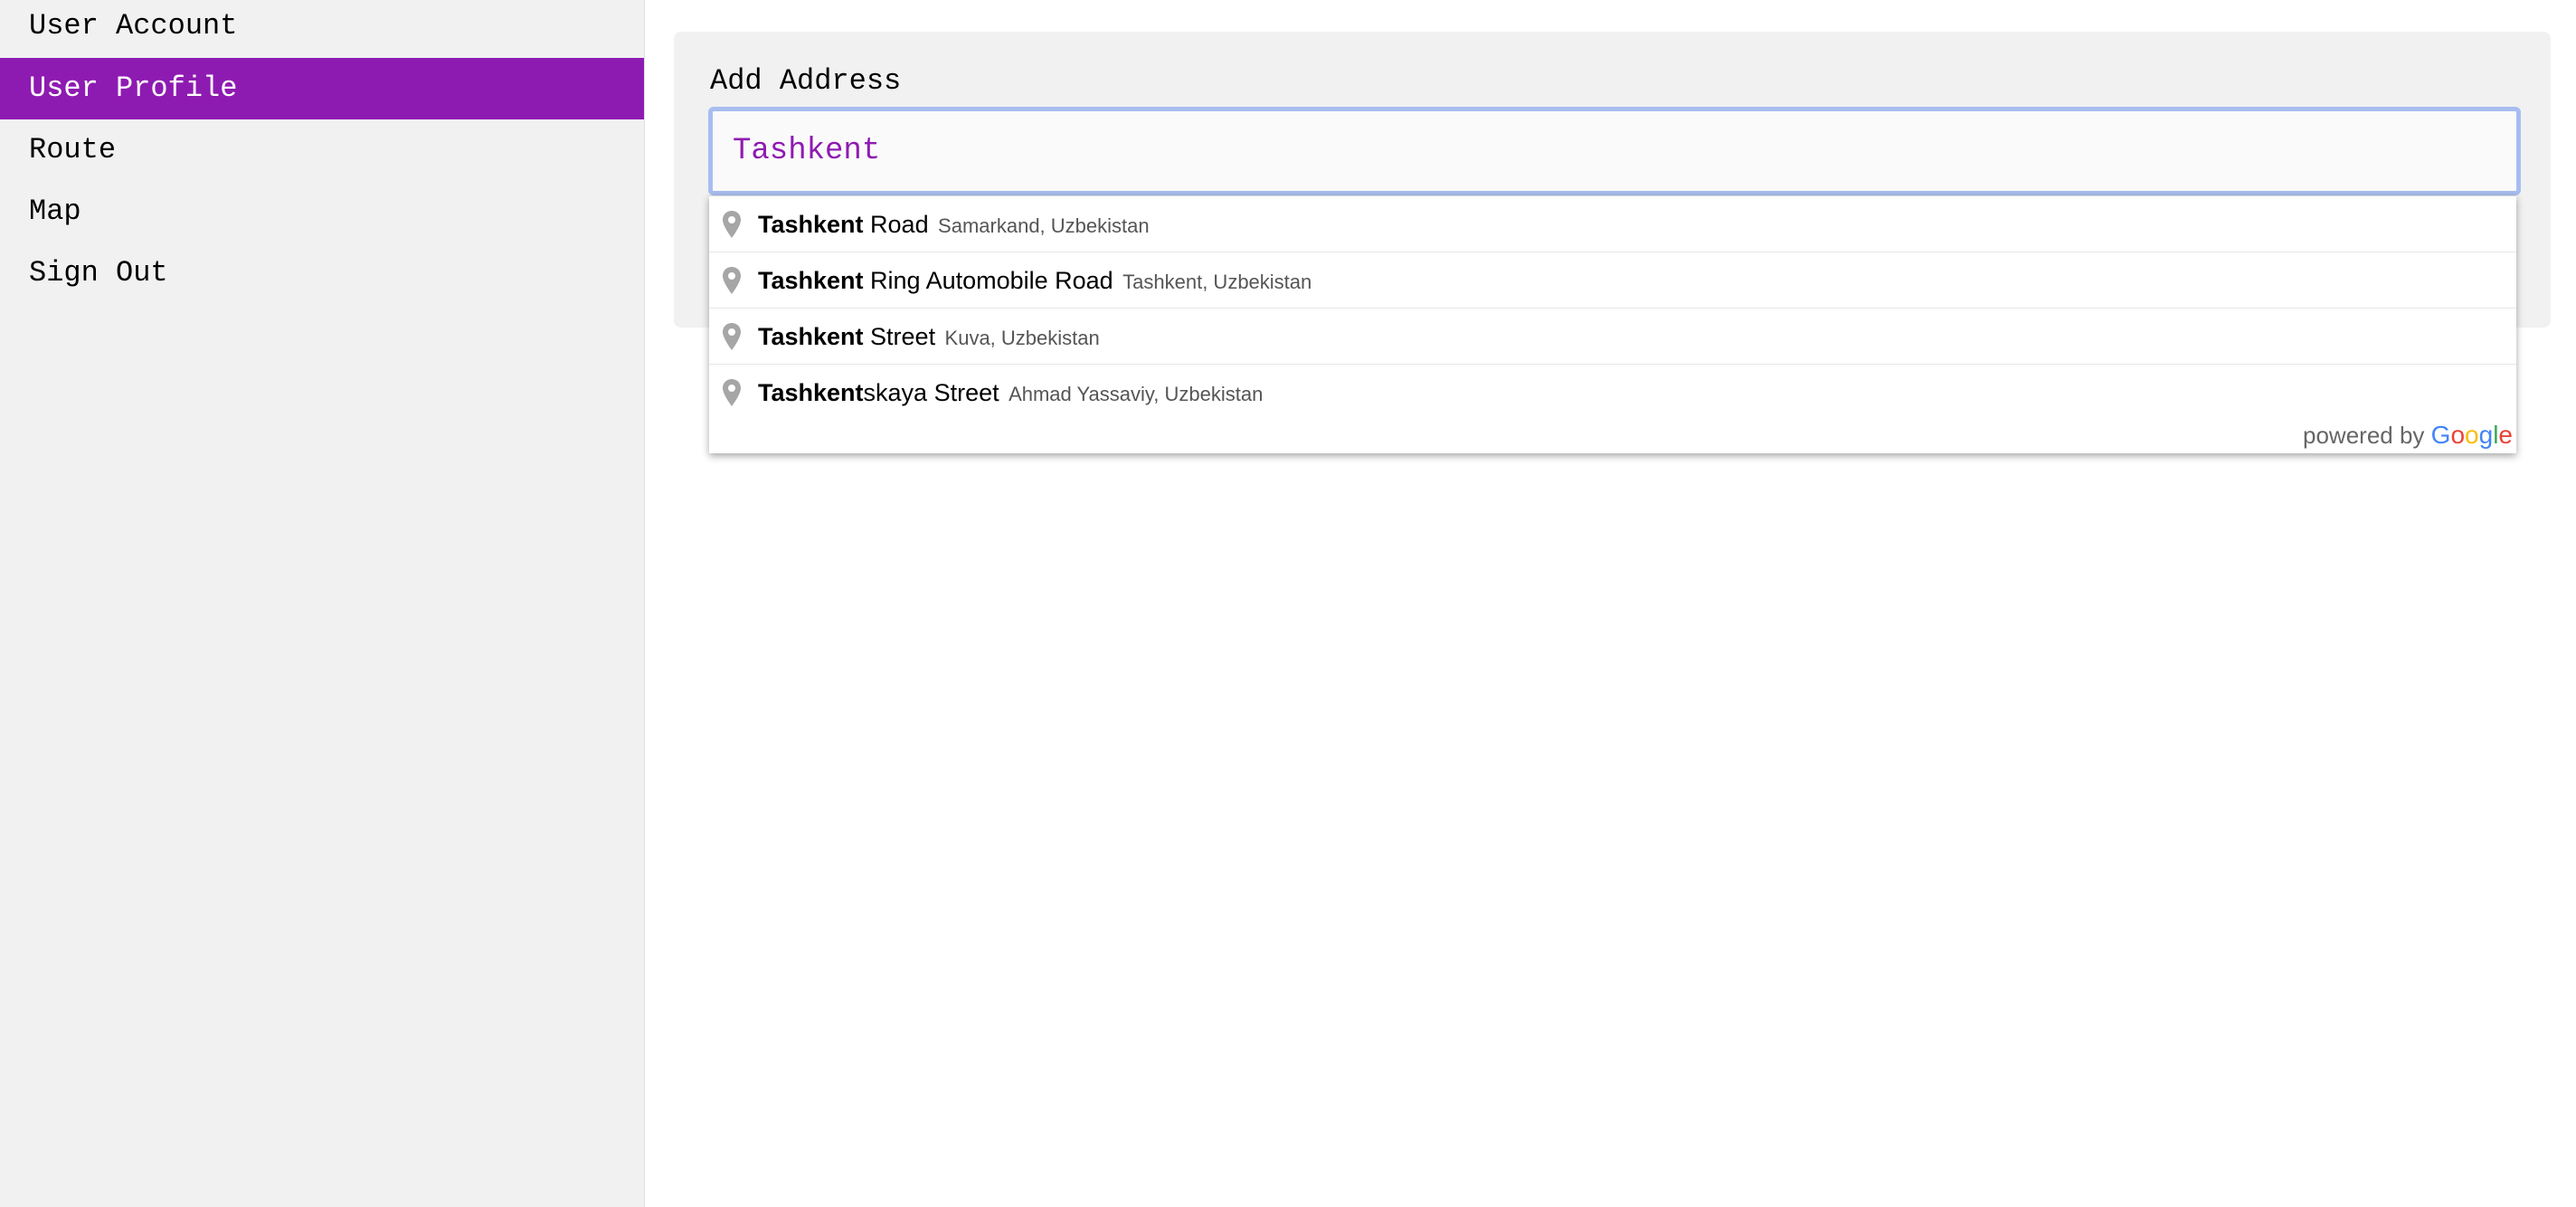 This screenshot has width=2576, height=1207. Describe the element at coordinates (899, 336) in the screenshot. I see `suggestion-main-text: Street` at that location.